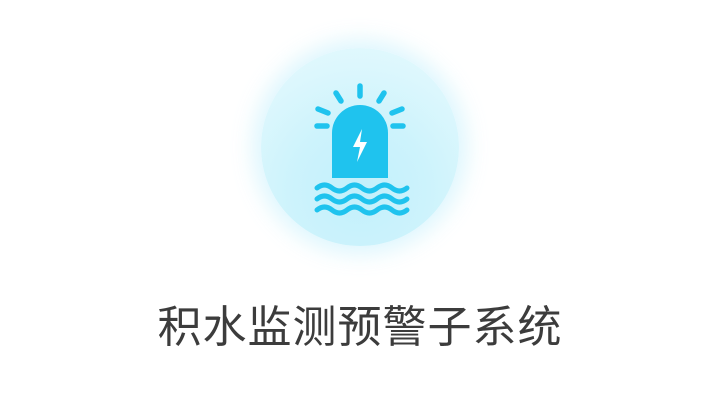 The width and height of the screenshot is (720, 408). What do you see at coordinates (362, 199) in the screenshot?
I see `water-waves-icon` at bounding box center [362, 199].